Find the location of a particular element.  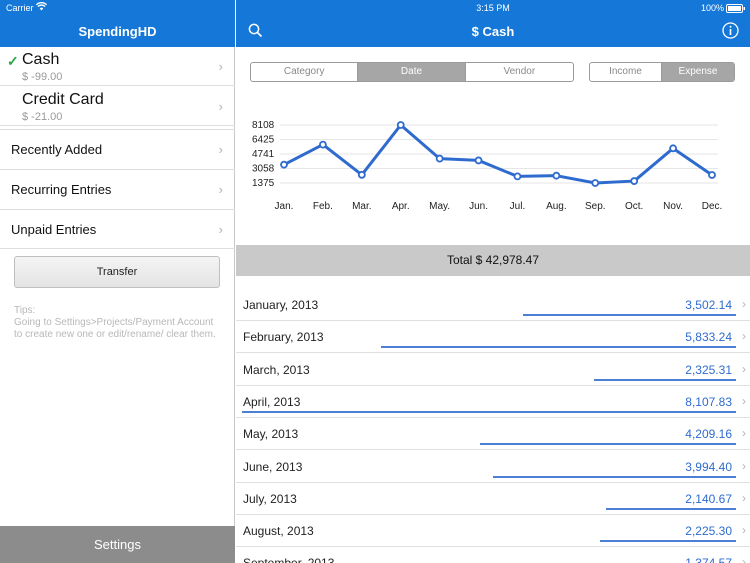

carrier-label: Carrier is located at coordinates (20, 8).